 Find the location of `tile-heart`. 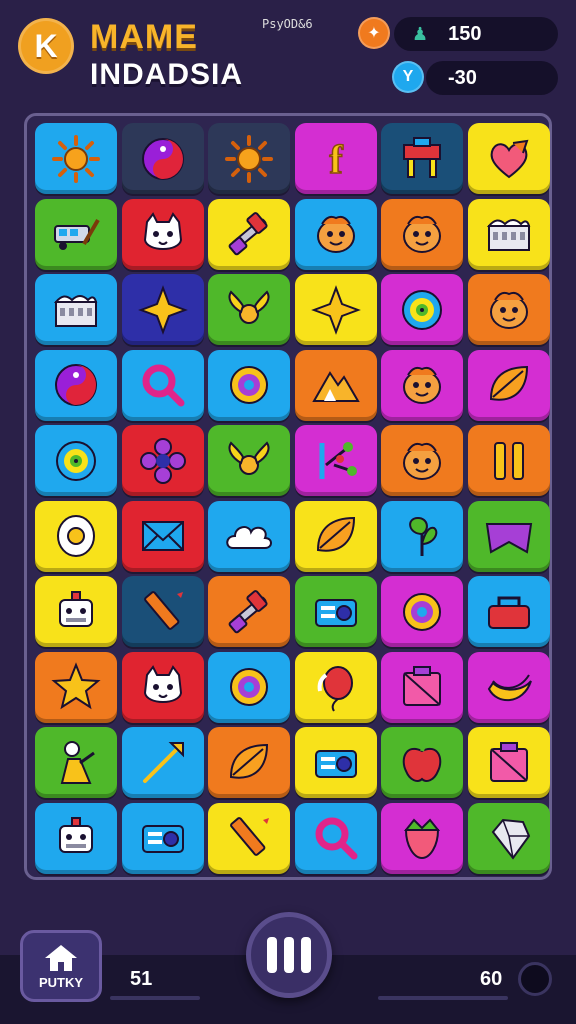

tile-heart is located at coordinates (508, 158).